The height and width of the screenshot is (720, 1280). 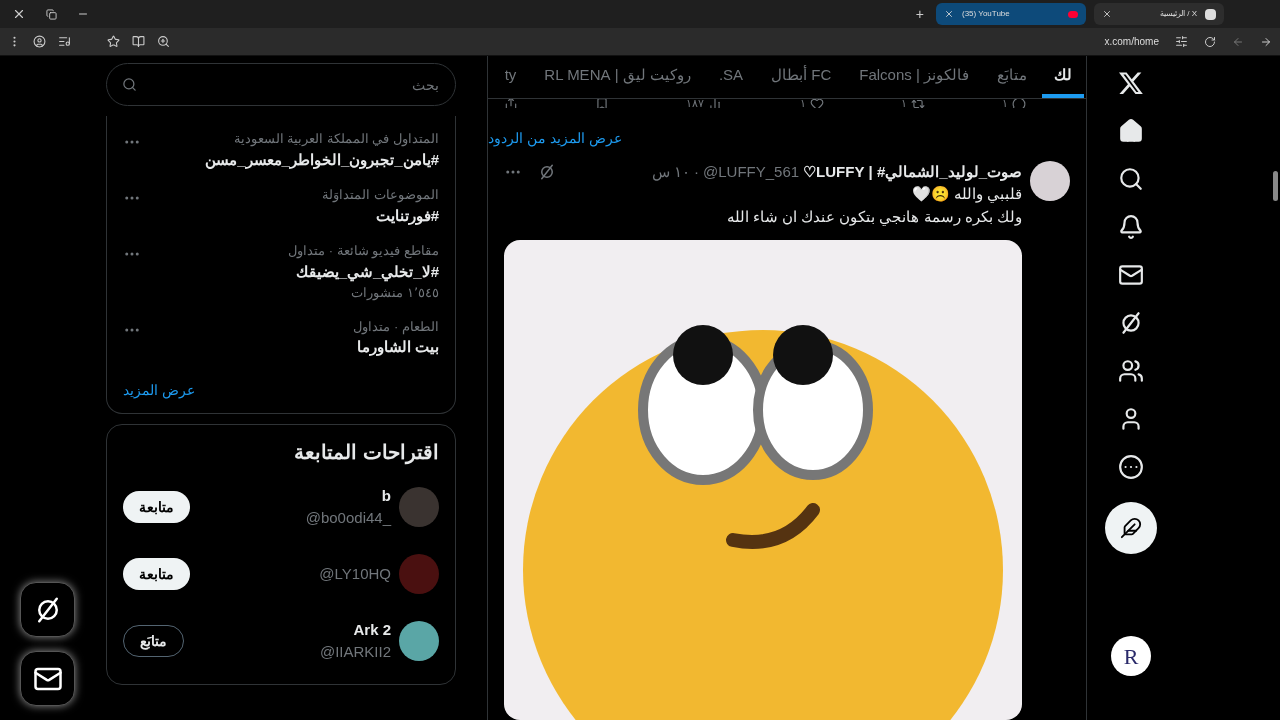 I want to click on compose-button, so click(x=1131, y=528).